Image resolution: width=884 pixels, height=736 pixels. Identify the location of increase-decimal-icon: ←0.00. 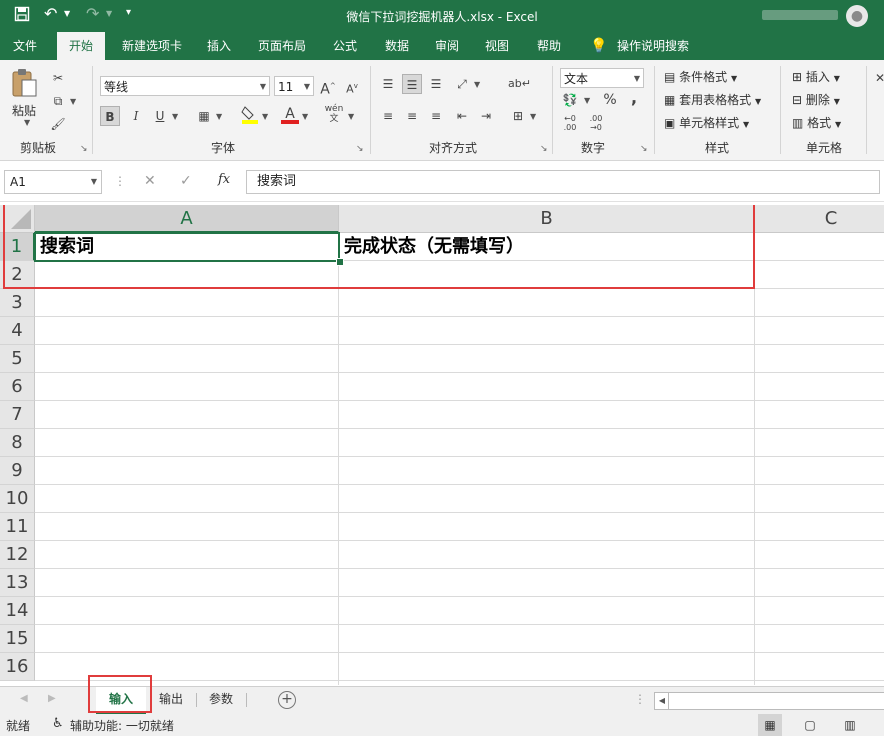
(570, 124).